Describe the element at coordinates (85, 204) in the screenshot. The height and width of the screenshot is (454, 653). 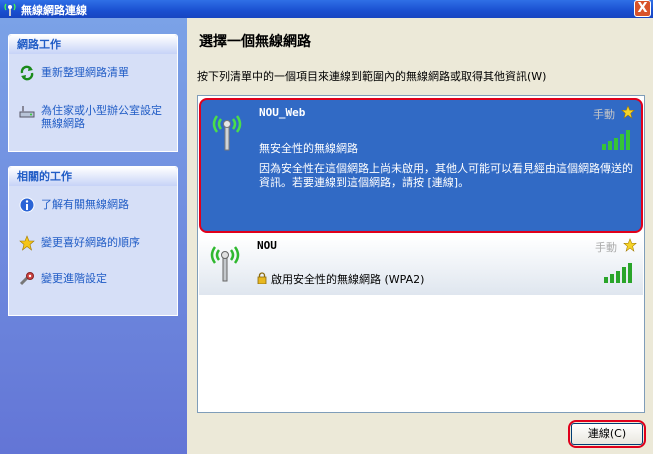
I see `learn-about-wireless-label: 了解有關無線網路` at that location.